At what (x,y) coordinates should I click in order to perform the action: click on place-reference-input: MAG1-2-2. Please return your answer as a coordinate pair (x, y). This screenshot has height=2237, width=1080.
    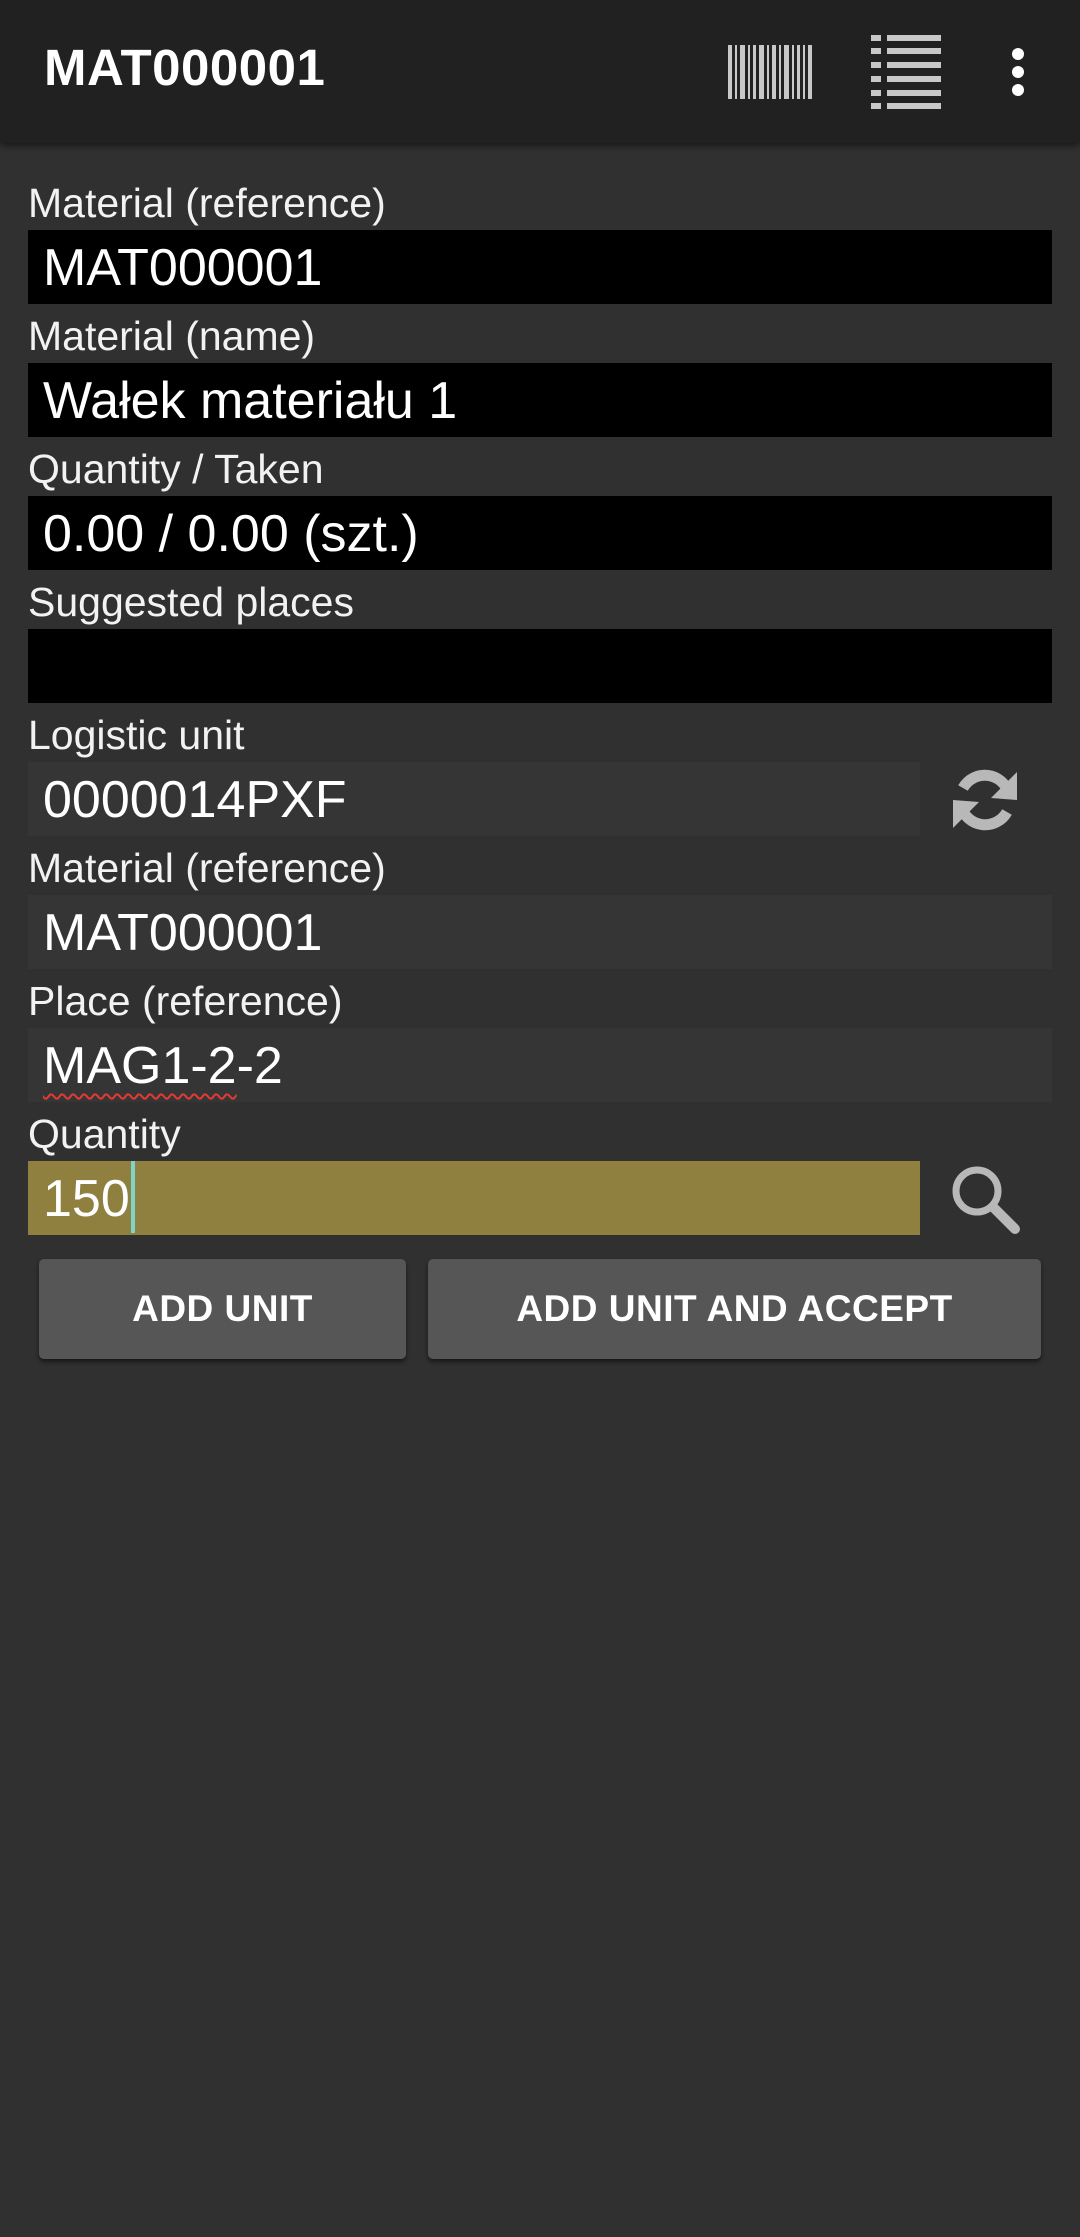
    Looking at the image, I should click on (540, 1065).